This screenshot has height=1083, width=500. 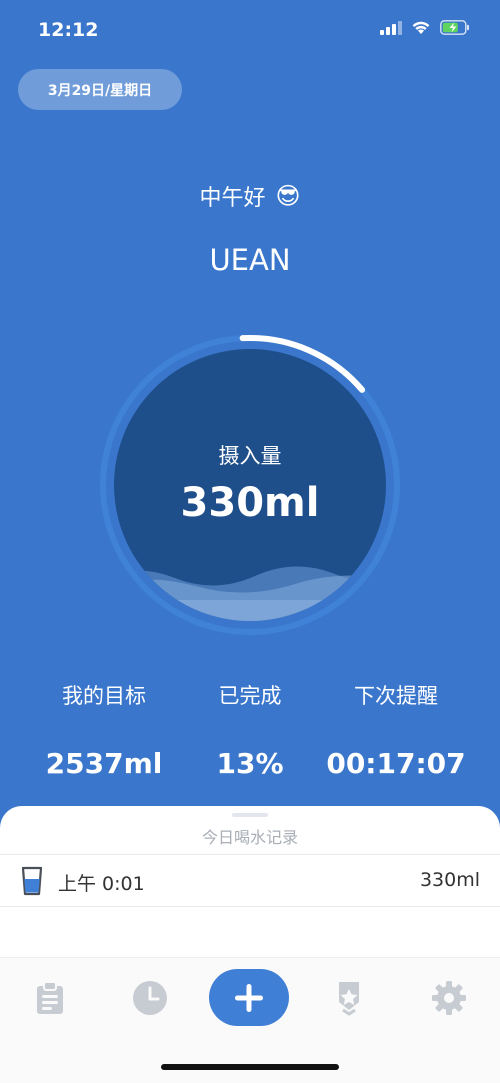 What do you see at coordinates (250, 260) in the screenshot?
I see `username: UEAN` at bounding box center [250, 260].